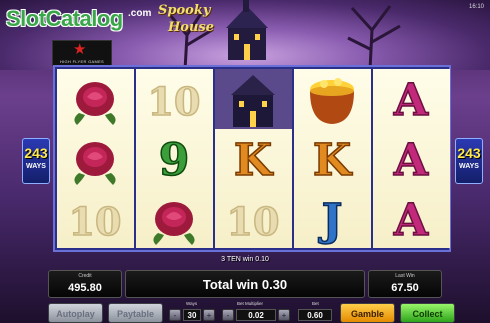  I want to click on svg-text: J, so click(330, 220).